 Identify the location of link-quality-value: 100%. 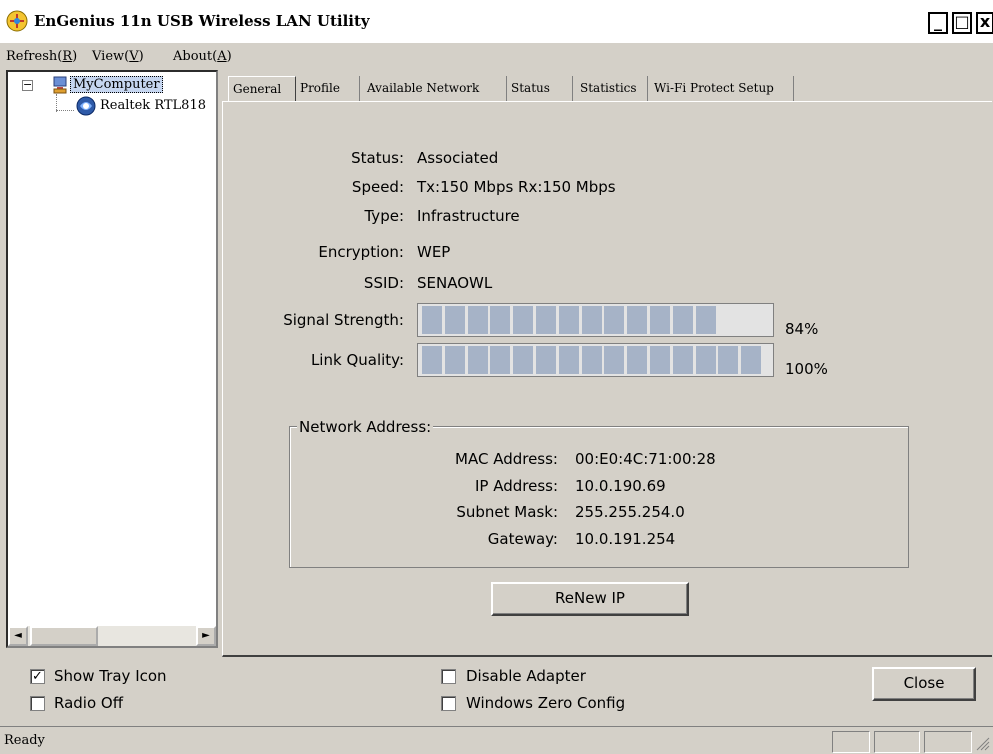
(806, 369).